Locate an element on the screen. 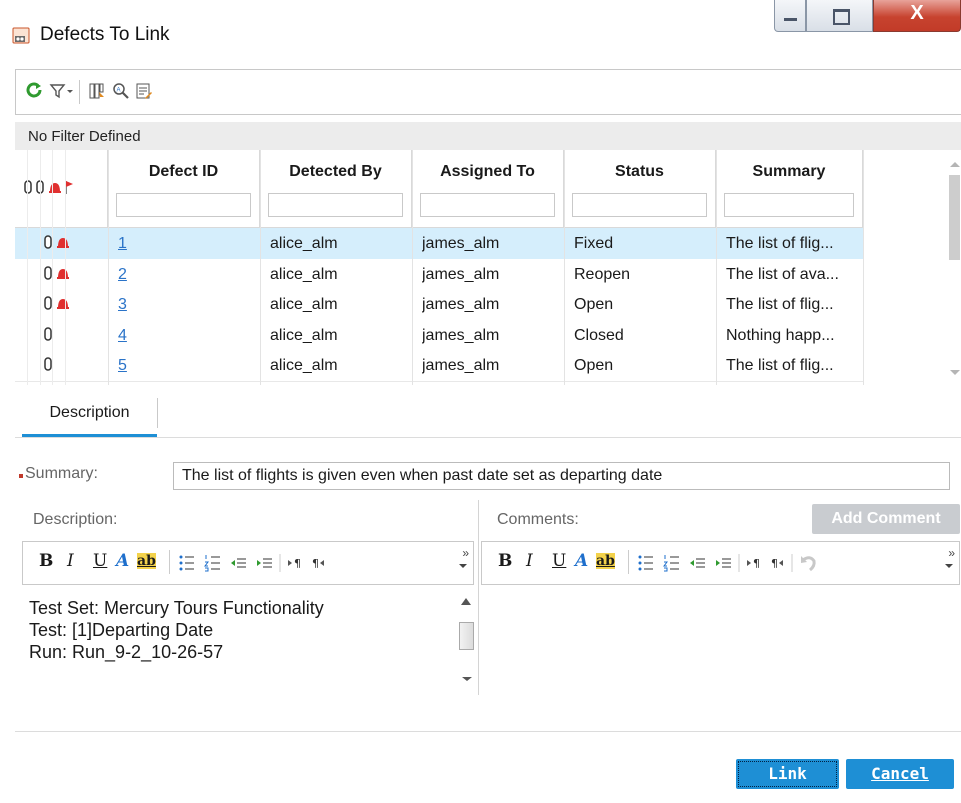 This screenshot has width=961, height=803. flag-icon is located at coordinates (69, 187).